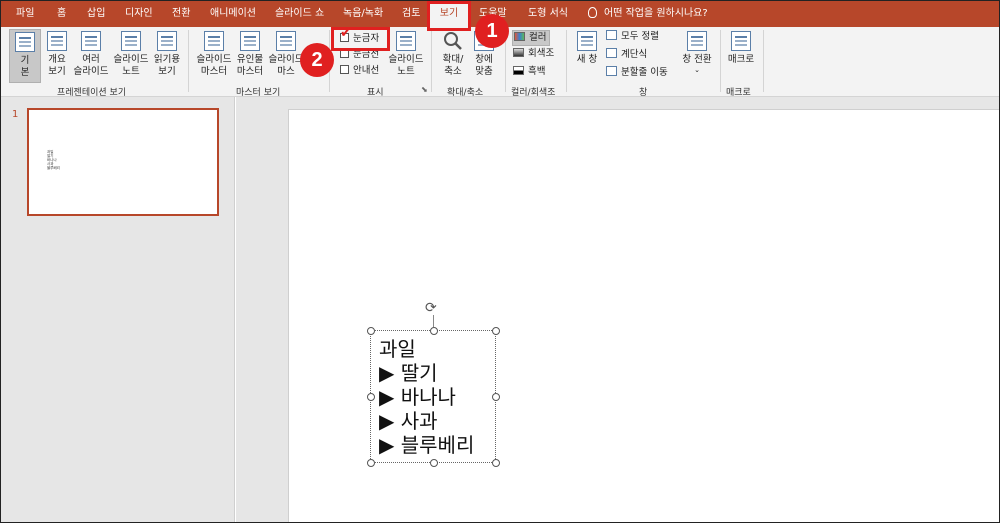 The height and width of the screenshot is (523, 1000). I want to click on black-white-swatch-icon, so click(518, 70).